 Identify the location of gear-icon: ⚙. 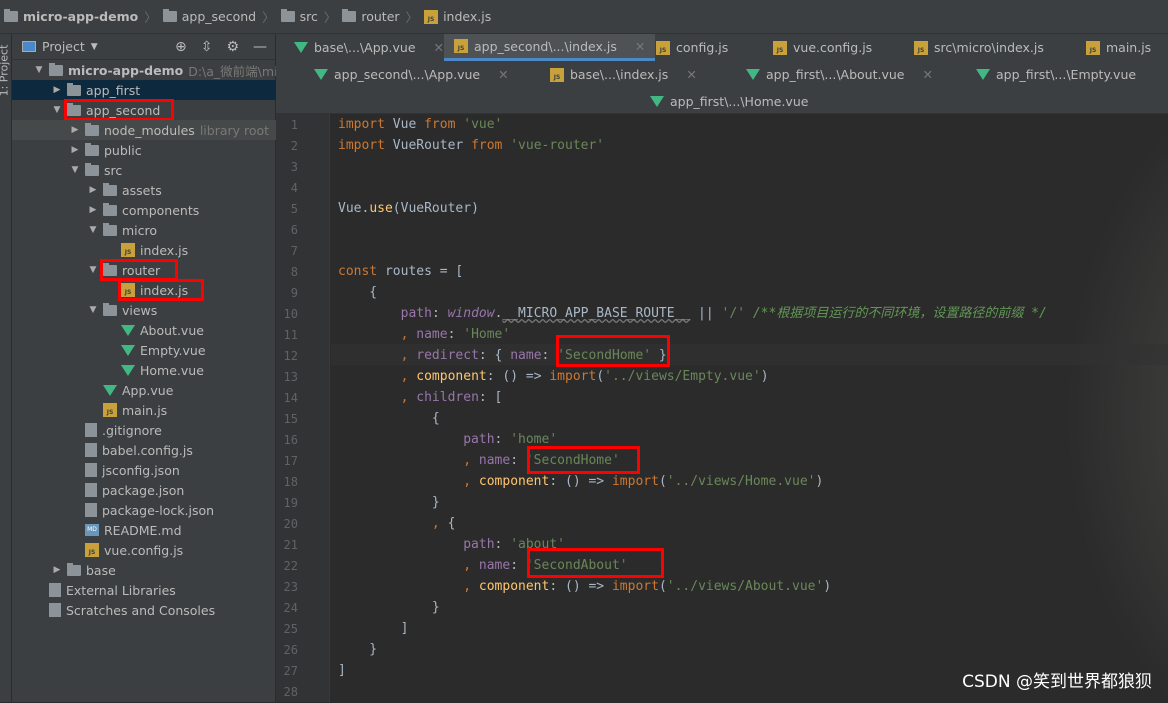
(232, 47).